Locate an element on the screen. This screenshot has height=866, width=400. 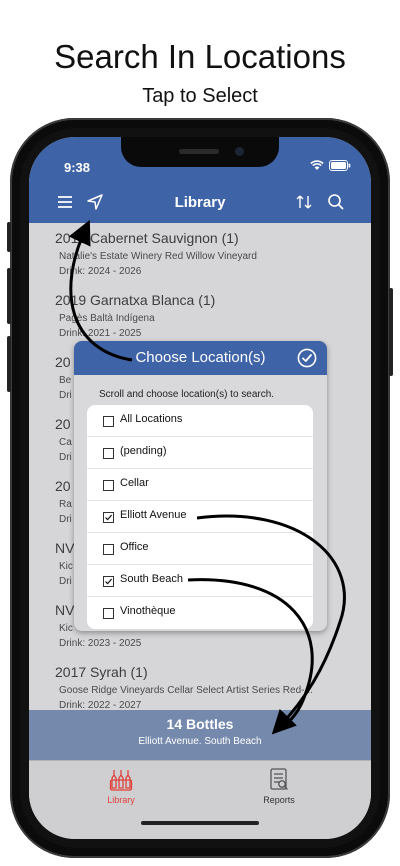
wine-producer: Be is located at coordinates (65, 380).